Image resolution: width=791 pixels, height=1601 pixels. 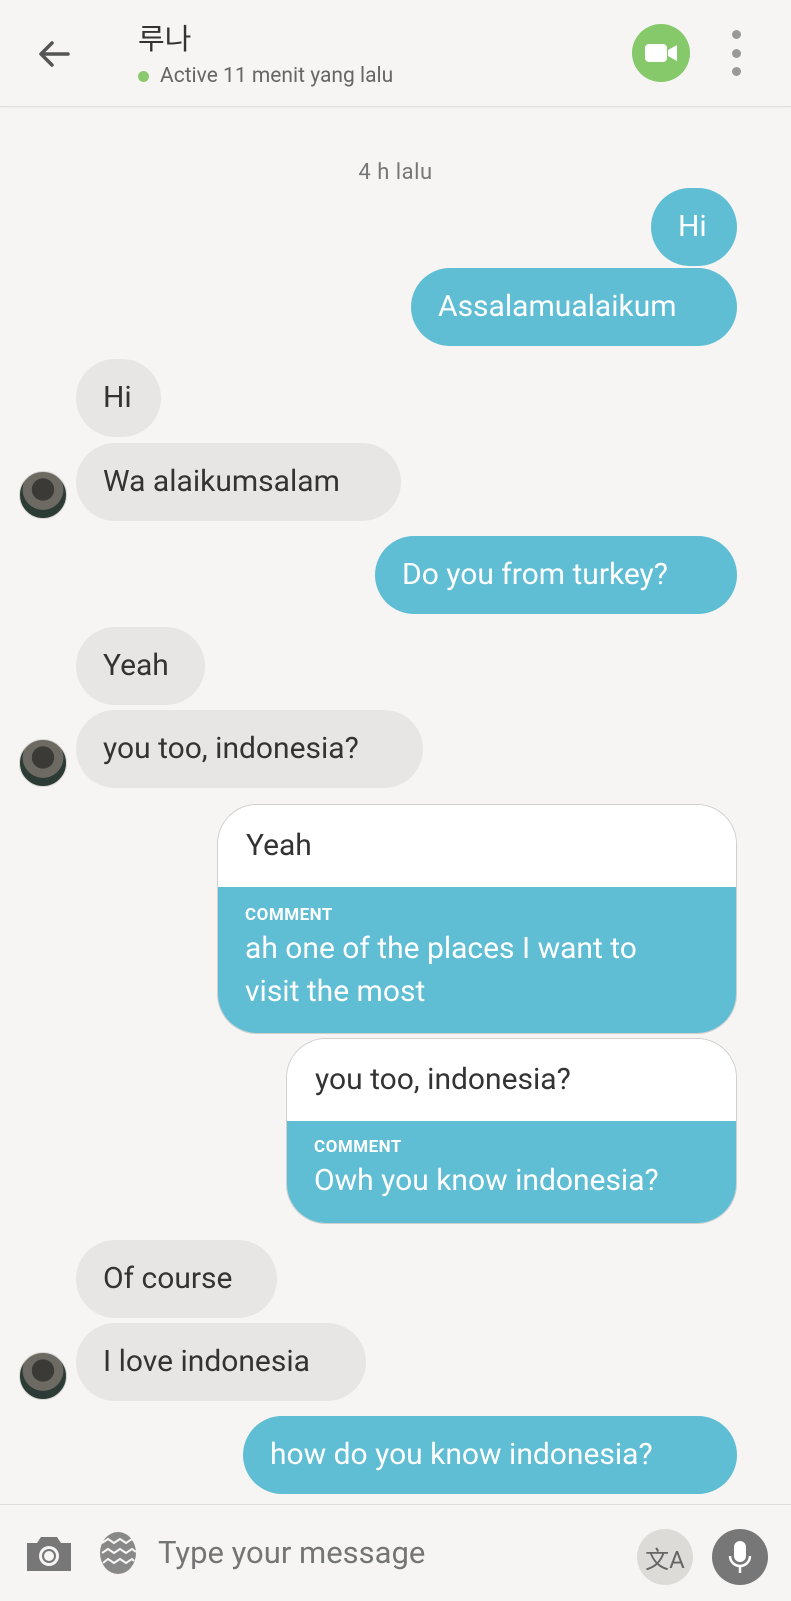 I want to click on video-call-button, so click(x=661, y=53).